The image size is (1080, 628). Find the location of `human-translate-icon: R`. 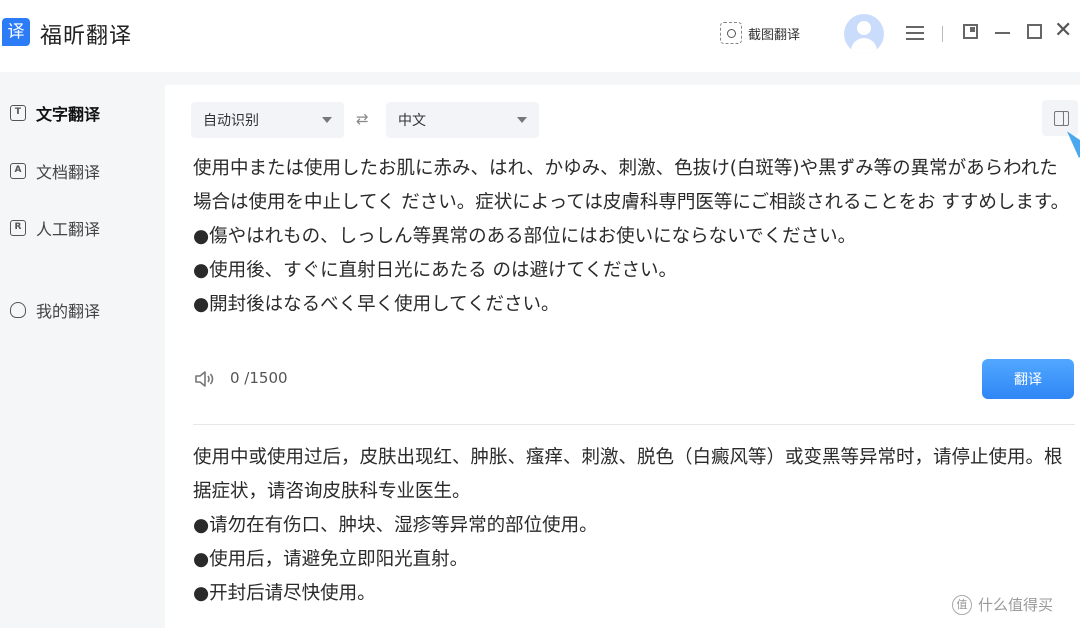

human-translate-icon: R is located at coordinates (18, 228).